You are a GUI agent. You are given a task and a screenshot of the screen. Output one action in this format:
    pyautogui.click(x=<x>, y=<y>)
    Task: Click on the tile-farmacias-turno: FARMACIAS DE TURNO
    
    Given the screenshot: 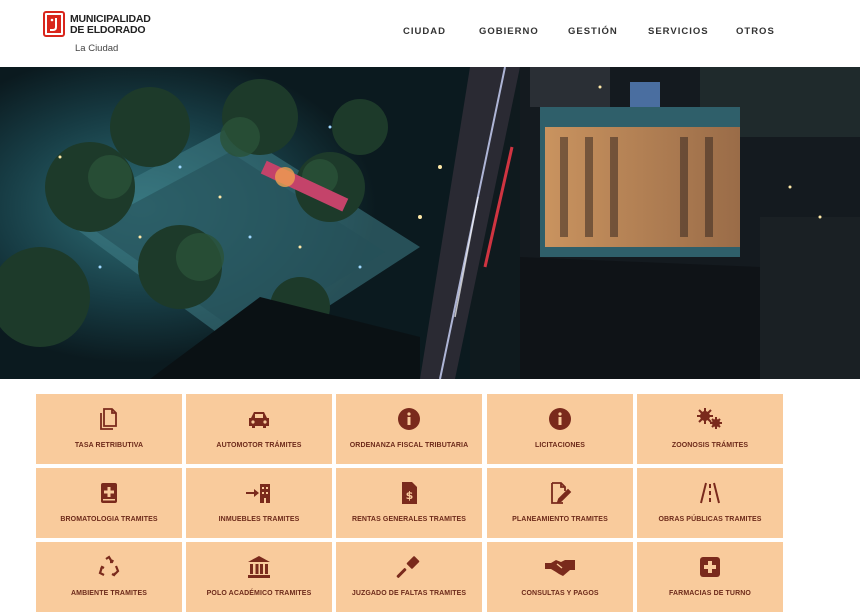 What is the action you would take?
    pyautogui.click(x=710, y=577)
    